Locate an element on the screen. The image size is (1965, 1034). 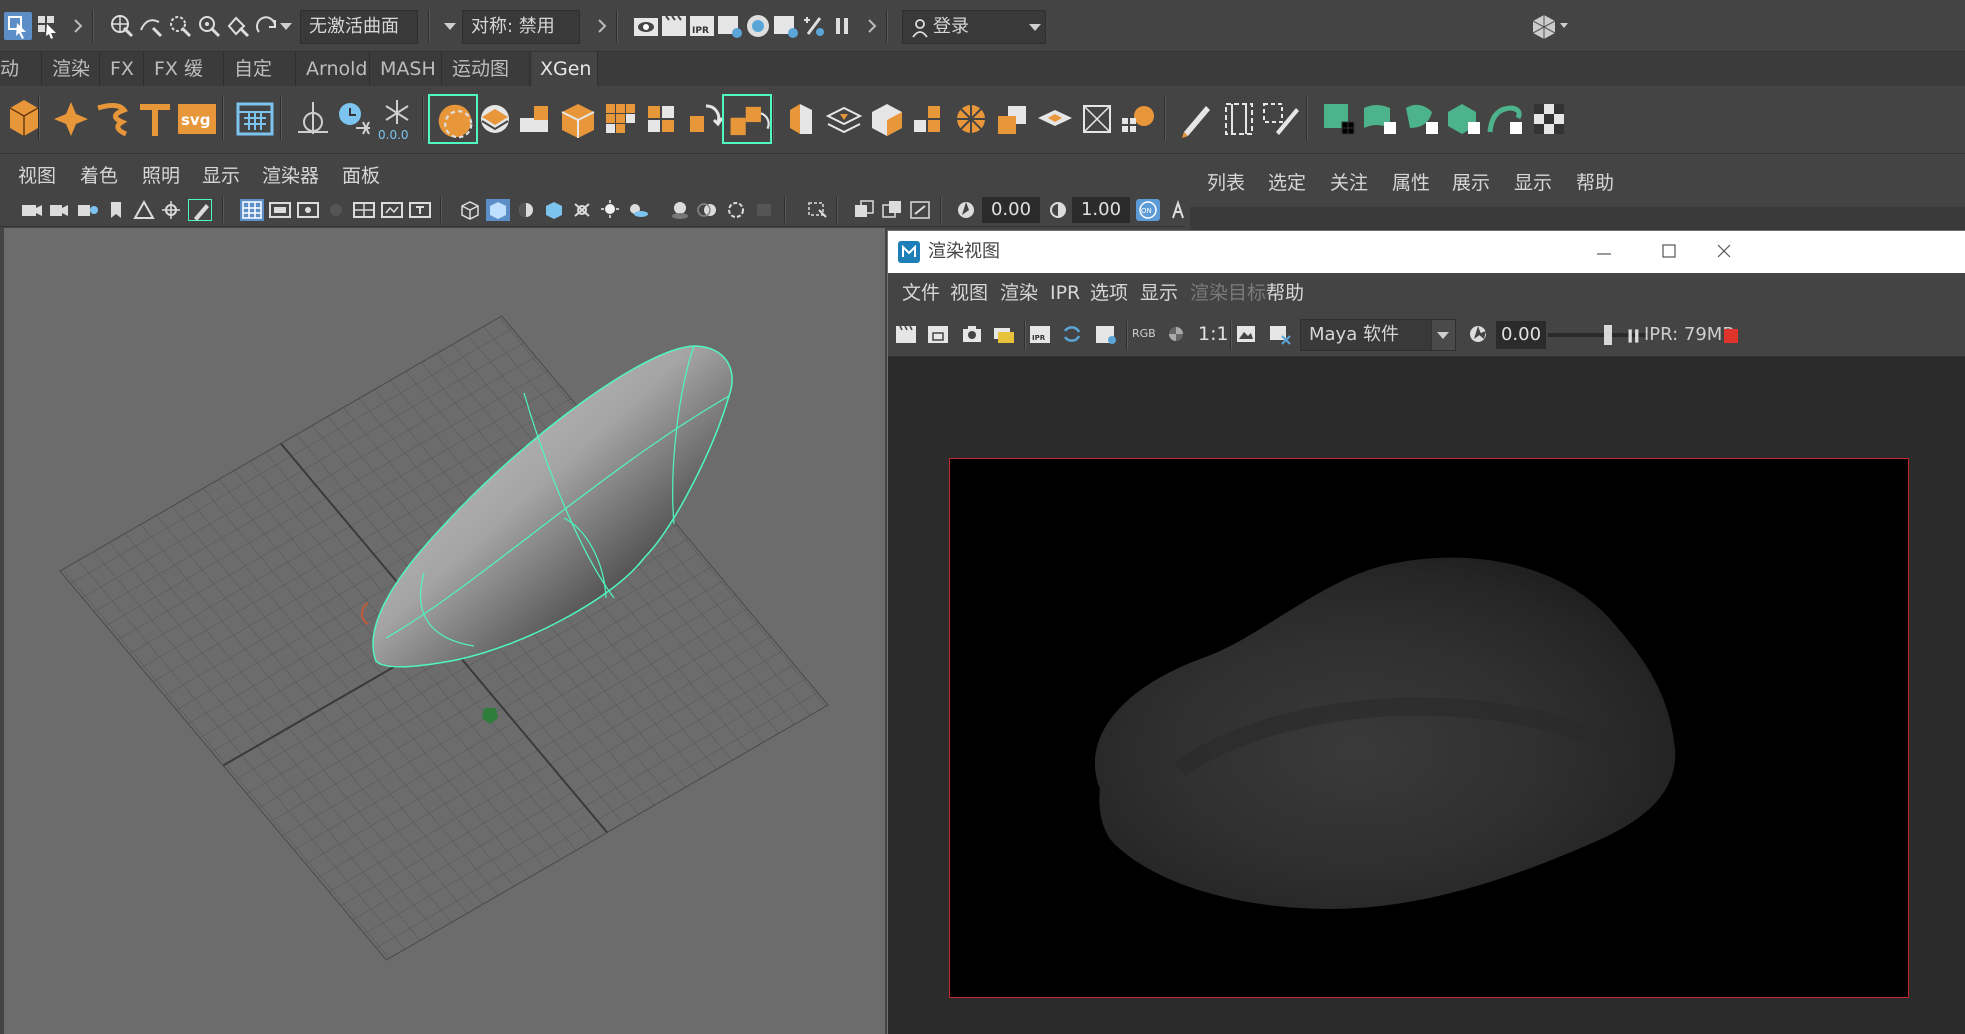
rv-menu-display: 显示 is located at coordinates (1159, 293).